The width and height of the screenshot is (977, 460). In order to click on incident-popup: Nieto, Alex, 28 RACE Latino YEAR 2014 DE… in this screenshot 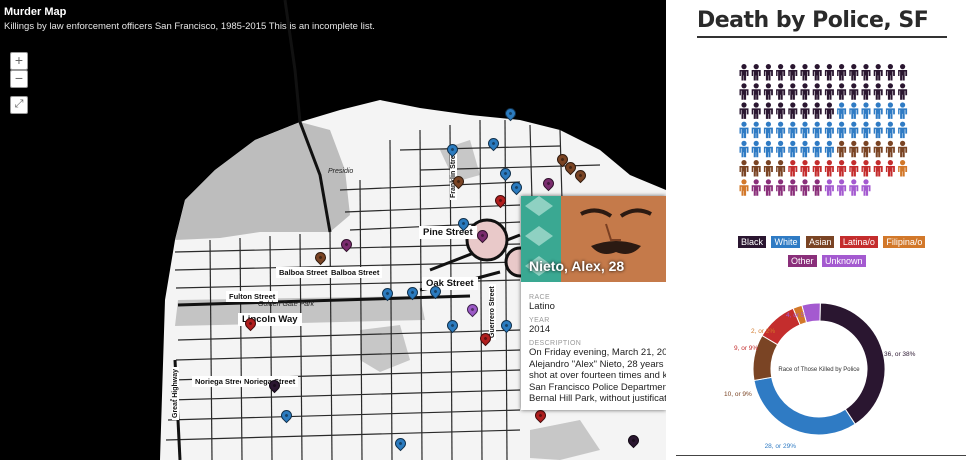, I will do `click(593, 303)`.